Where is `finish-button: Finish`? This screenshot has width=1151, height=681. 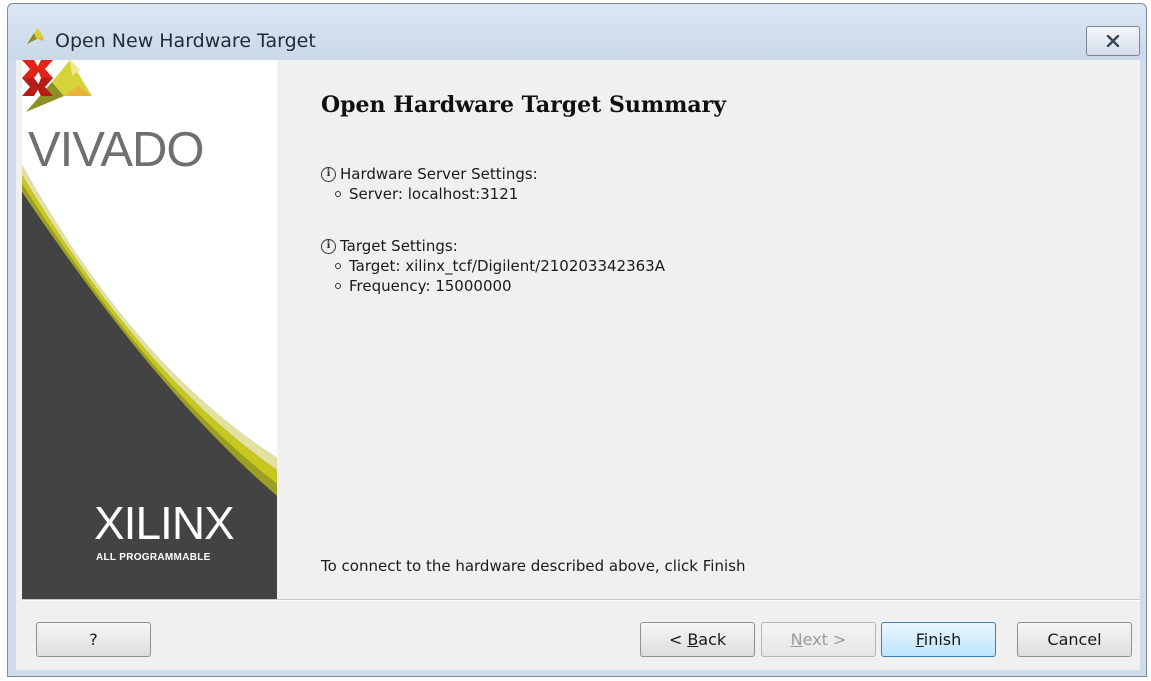 finish-button: Finish is located at coordinates (938, 639).